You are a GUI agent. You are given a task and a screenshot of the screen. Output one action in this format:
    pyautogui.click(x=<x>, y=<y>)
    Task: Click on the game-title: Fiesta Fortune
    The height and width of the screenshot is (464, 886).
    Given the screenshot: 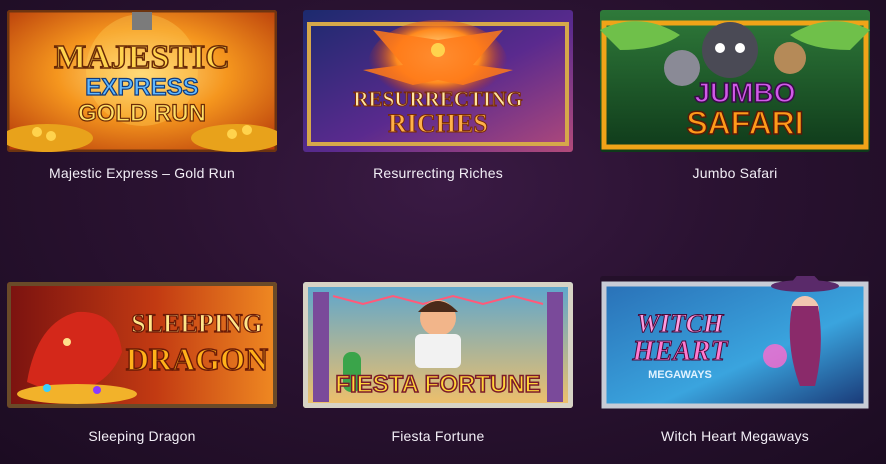 What is the action you would take?
    pyautogui.click(x=438, y=436)
    